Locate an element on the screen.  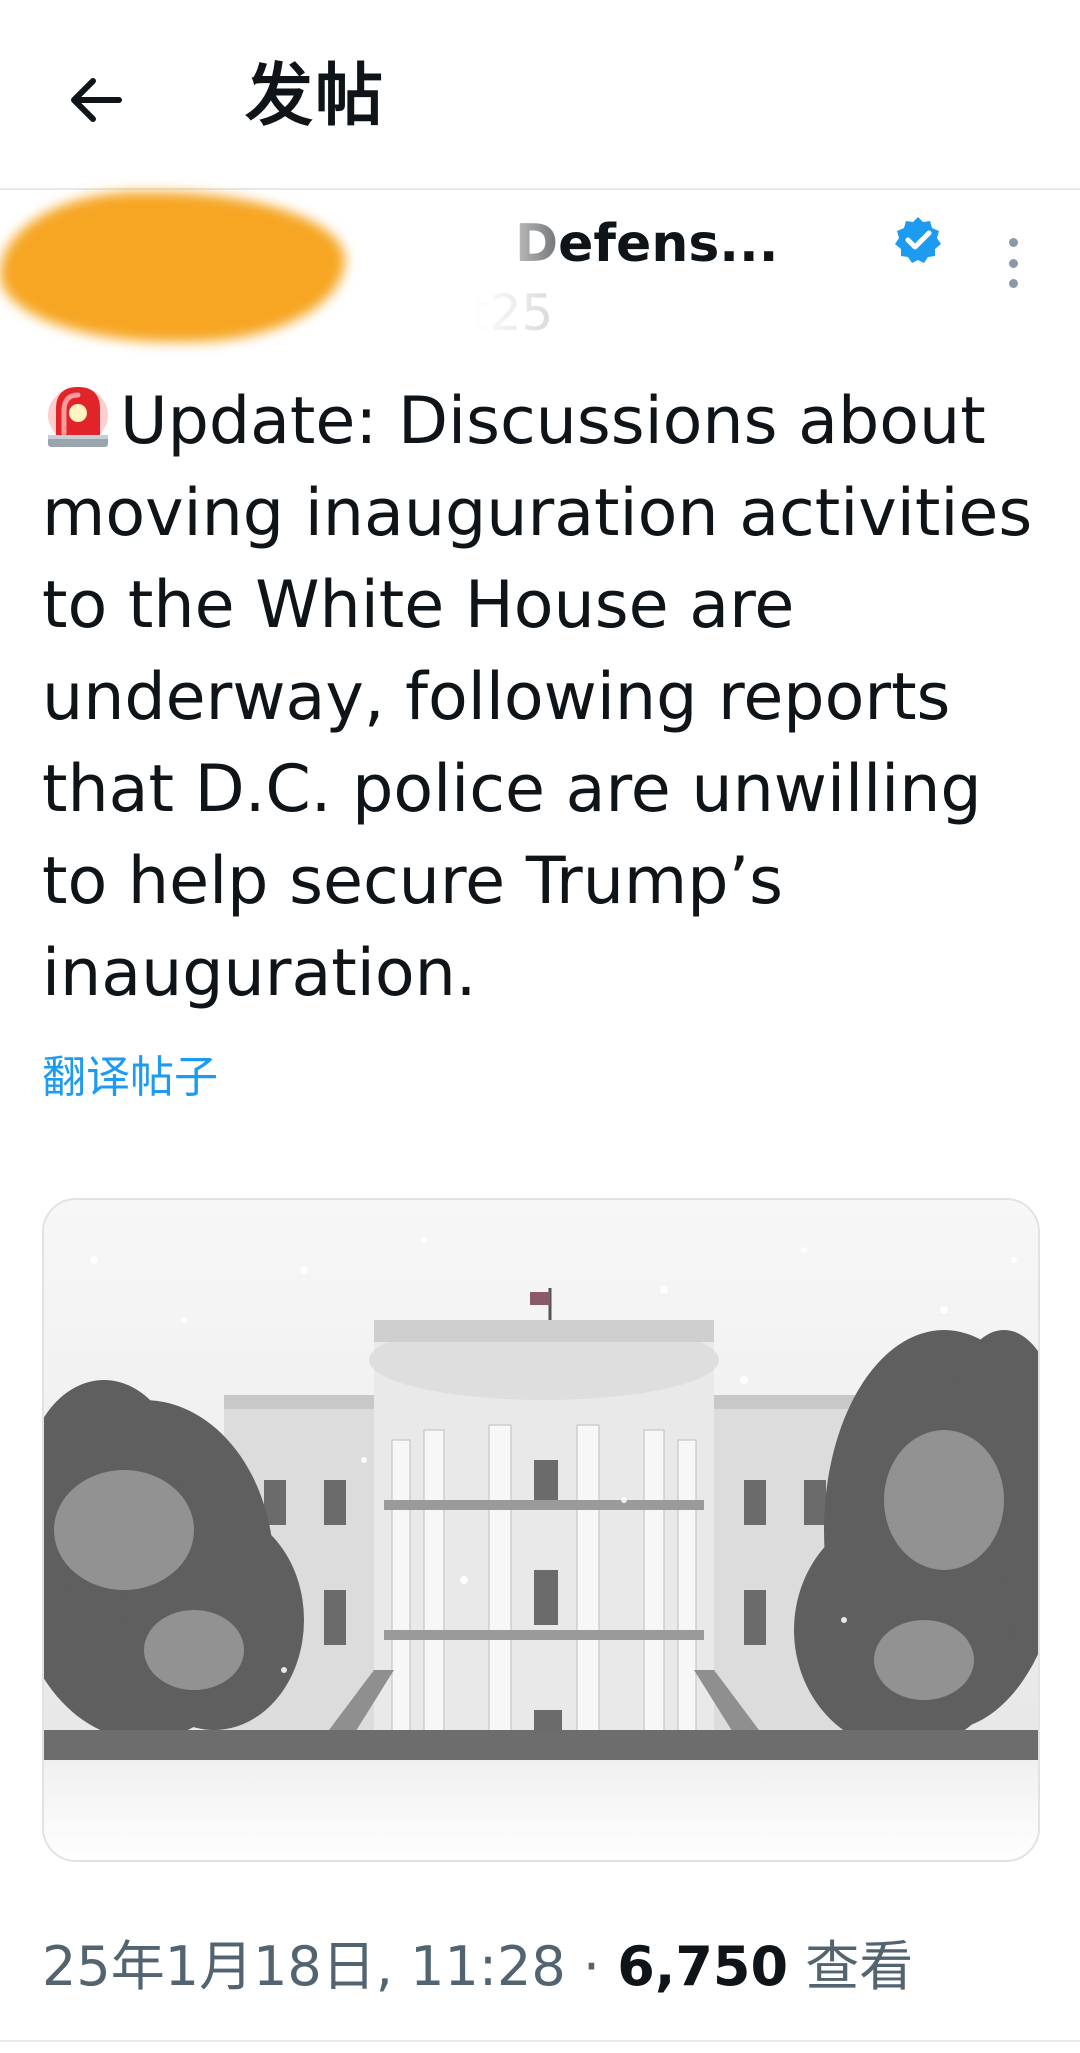
redacted-avatar is located at coordinates (172, 267).